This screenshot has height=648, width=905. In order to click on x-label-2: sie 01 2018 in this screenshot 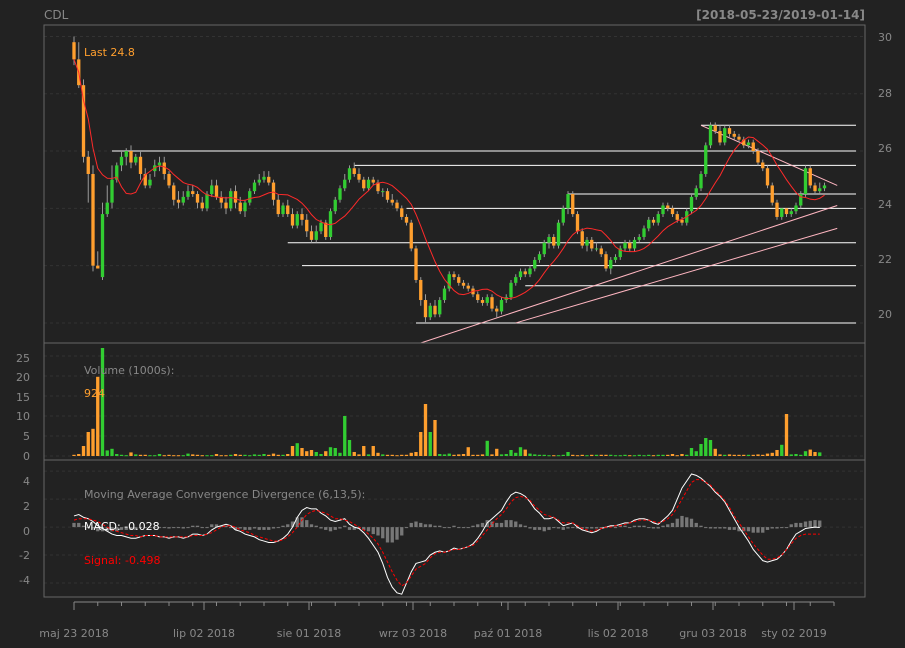, I will do `click(309, 633)`.